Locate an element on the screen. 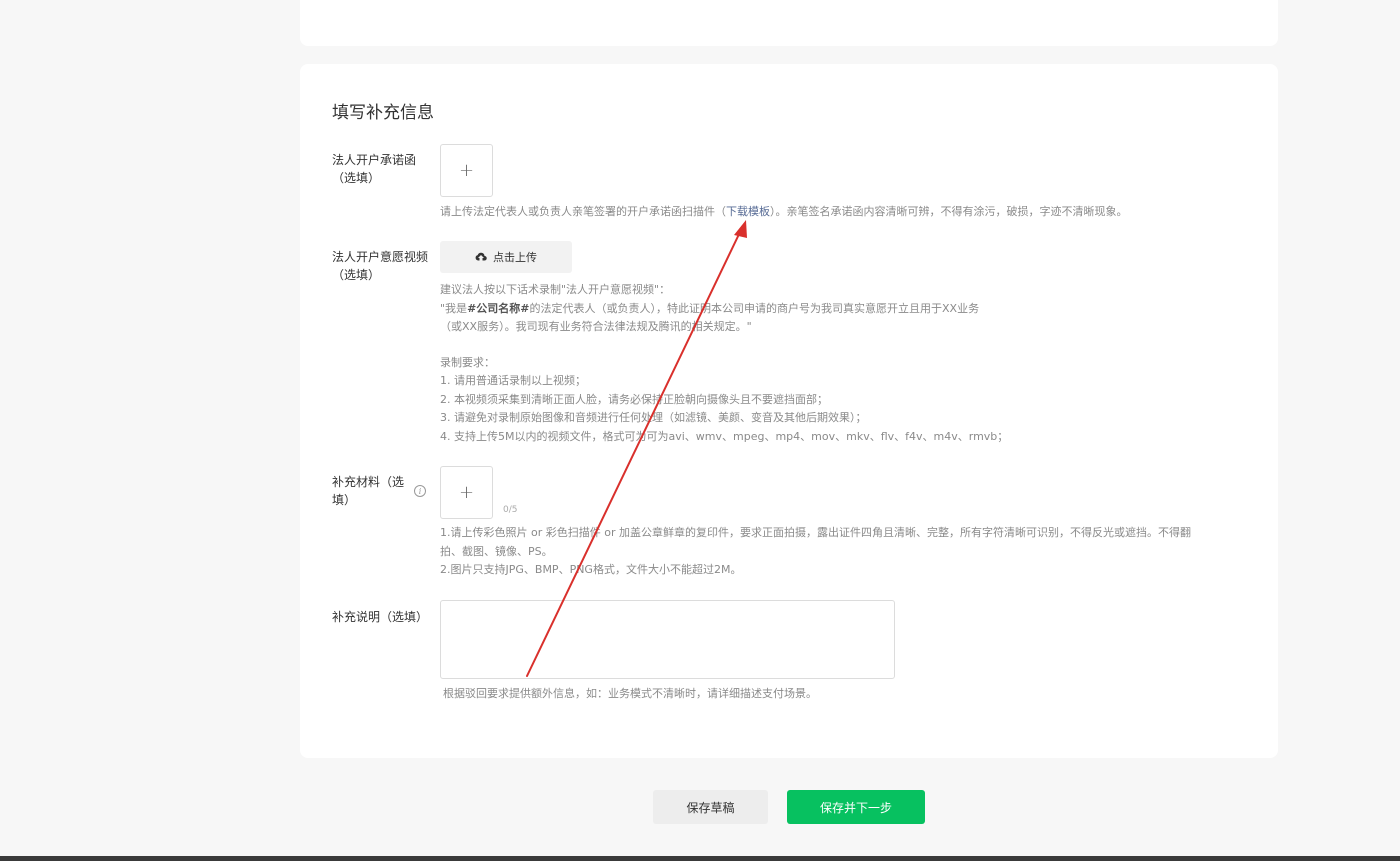  commitment-letter-label: 法人开户承诺函 （选填） is located at coordinates (374, 169).